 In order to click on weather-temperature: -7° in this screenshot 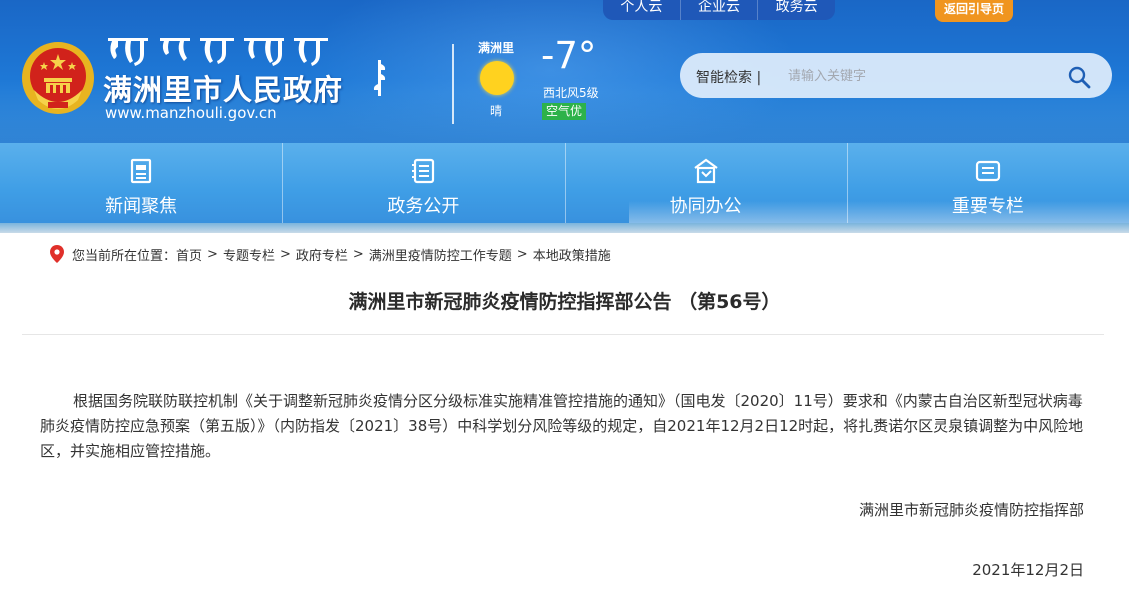, I will do `click(569, 55)`.